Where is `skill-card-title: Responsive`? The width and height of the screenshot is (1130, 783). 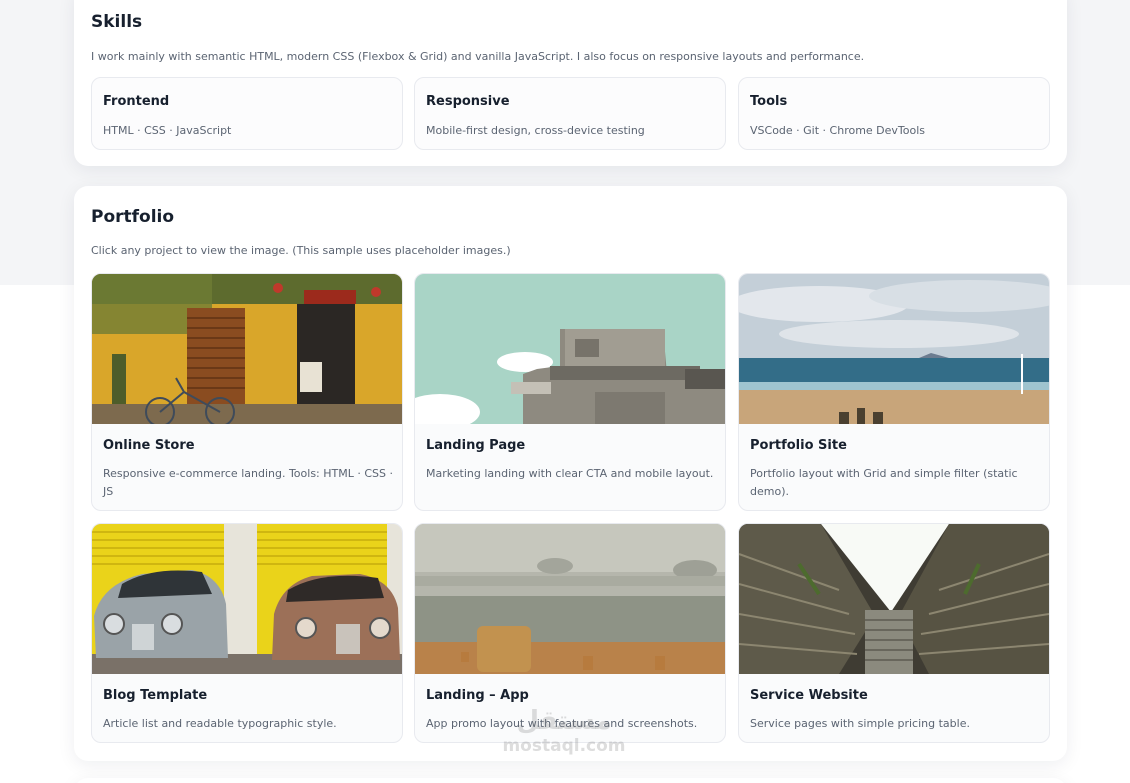 skill-card-title: Responsive is located at coordinates (468, 101).